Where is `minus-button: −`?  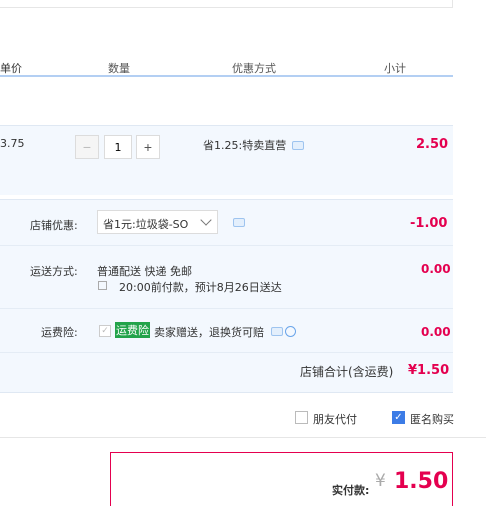 minus-button: − is located at coordinates (87, 147).